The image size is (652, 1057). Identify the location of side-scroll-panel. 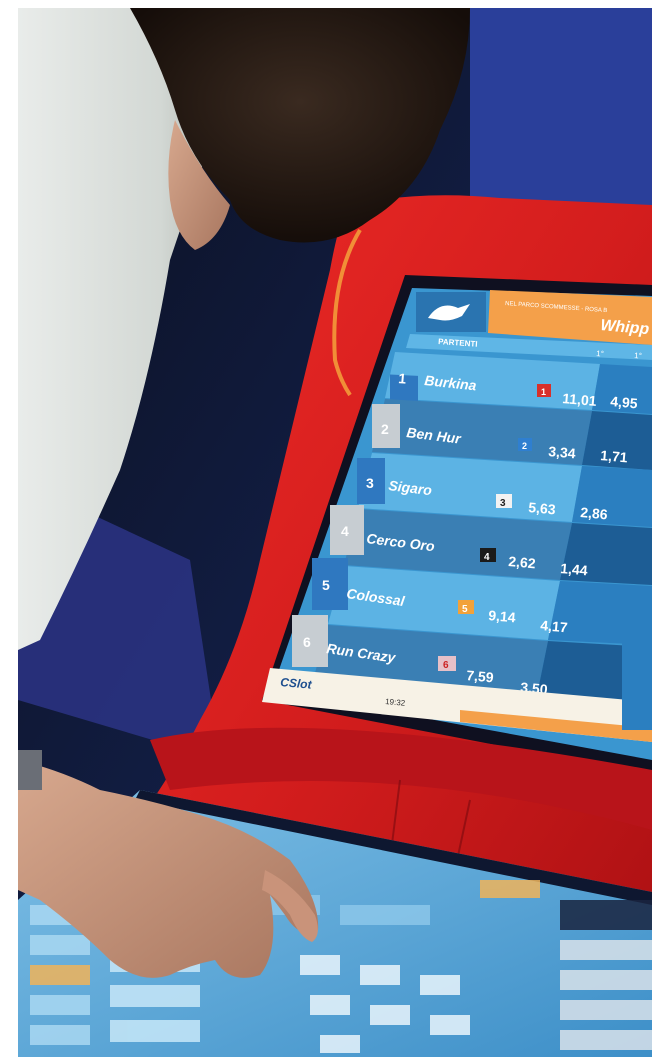
(637, 685).